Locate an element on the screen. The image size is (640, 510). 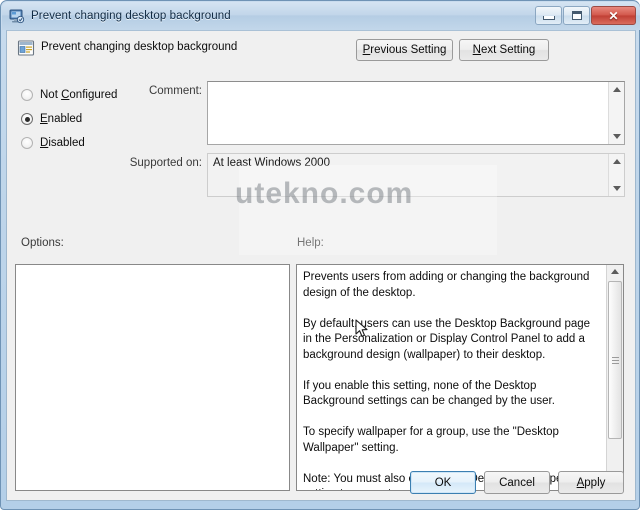
cancel-button: Cancel is located at coordinates (517, 482).